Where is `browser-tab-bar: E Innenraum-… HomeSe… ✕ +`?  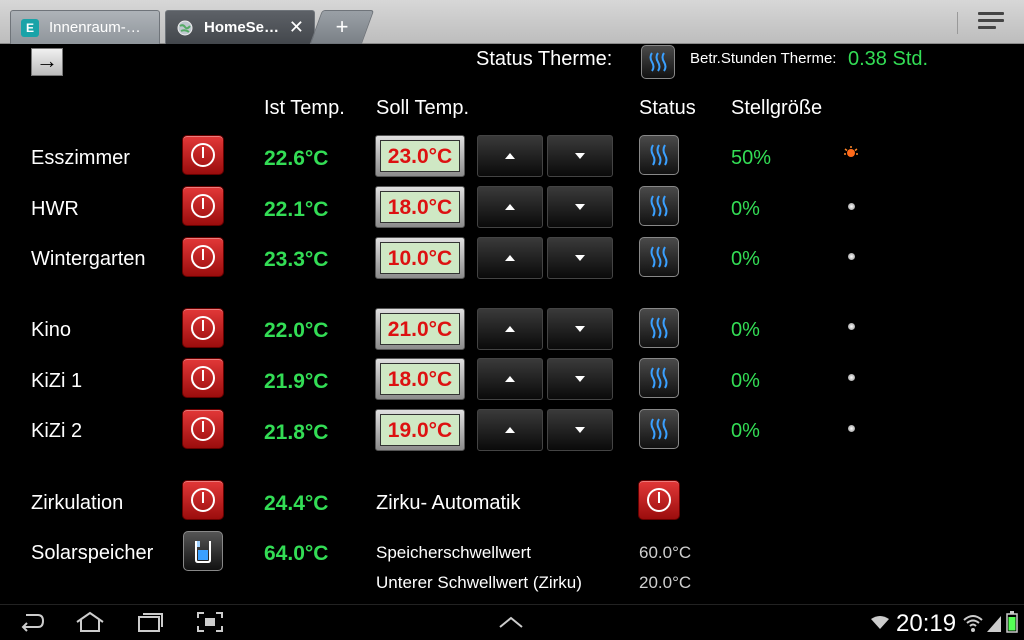
browser-tab-bar: E Innenraum-… HomeSe… ✕ + is located at coordinates (512, 22).